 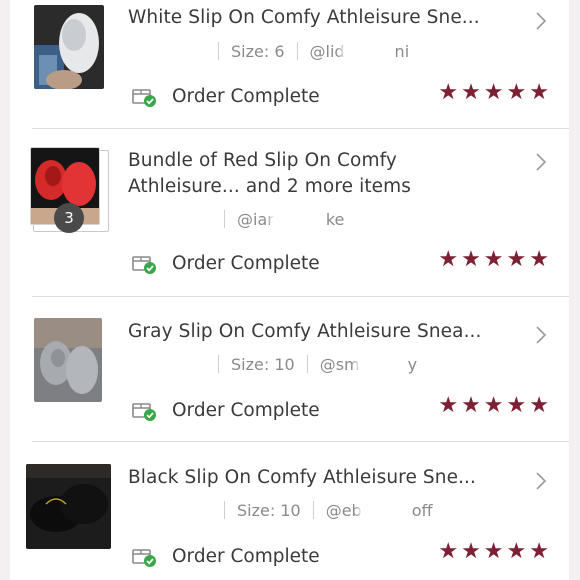 I want to click on seller-username: @eb, so click(x=344, y=510).